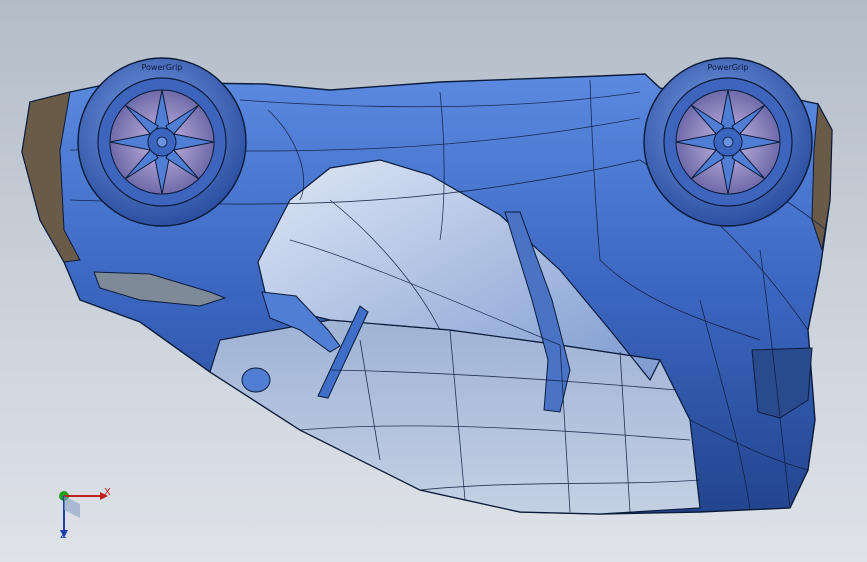 The height and width of the screenshot is (562, 867). What do you see at coordinates (728, 67) in the screenshot?
I see `tire-label-rear: PowerGrip` at bounding box center [728, 67].